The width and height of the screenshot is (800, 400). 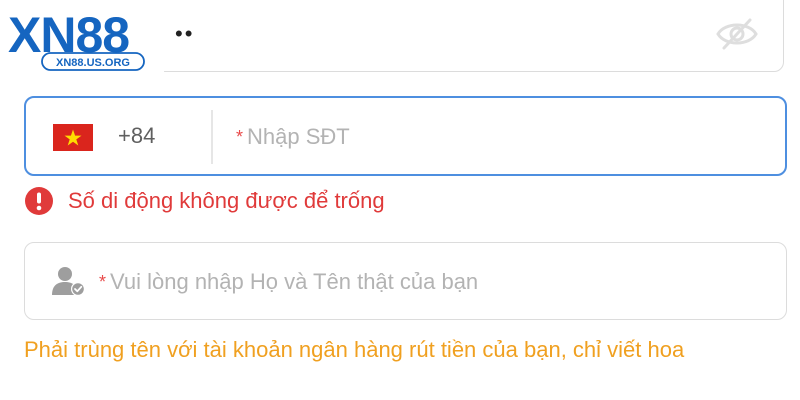 What do you see at coordinates (737, 34) in the screenshot?
I see `eye-slash-icon` at bounding box center [737, 34].